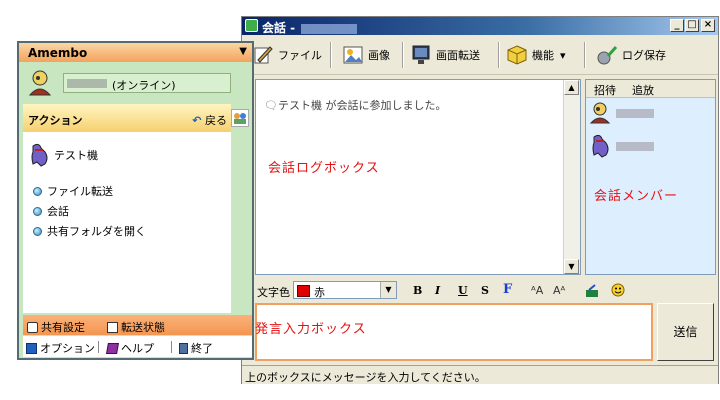 The width and height of the screenshot is (720, 400). Describe the element at coordinates (677, 25) in the screenshot. I see `minimize-button: _` at that location.